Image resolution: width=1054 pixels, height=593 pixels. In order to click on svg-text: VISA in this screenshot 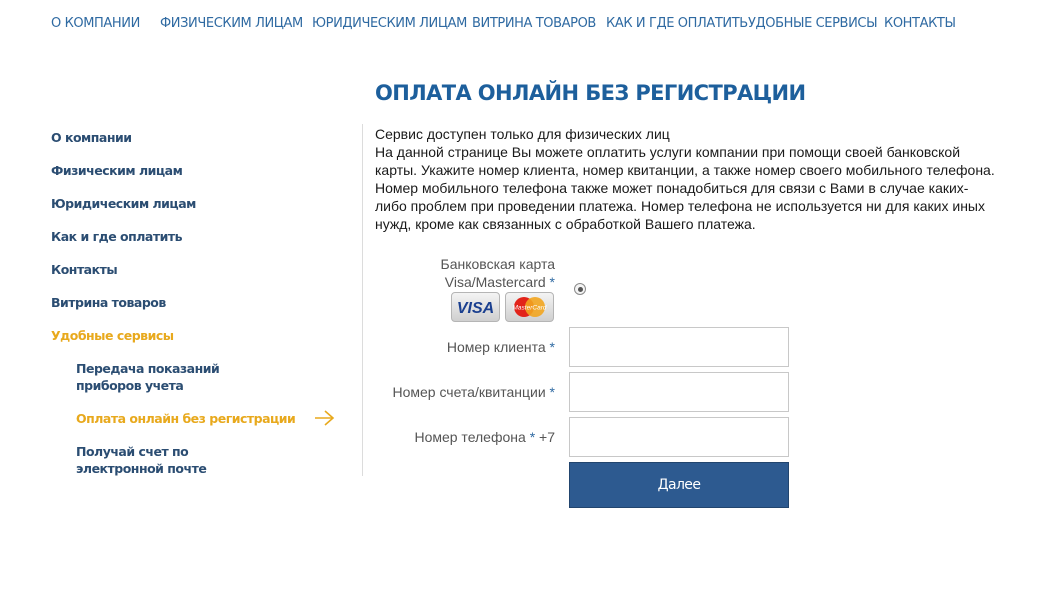, I will do `click(475, 308)`.